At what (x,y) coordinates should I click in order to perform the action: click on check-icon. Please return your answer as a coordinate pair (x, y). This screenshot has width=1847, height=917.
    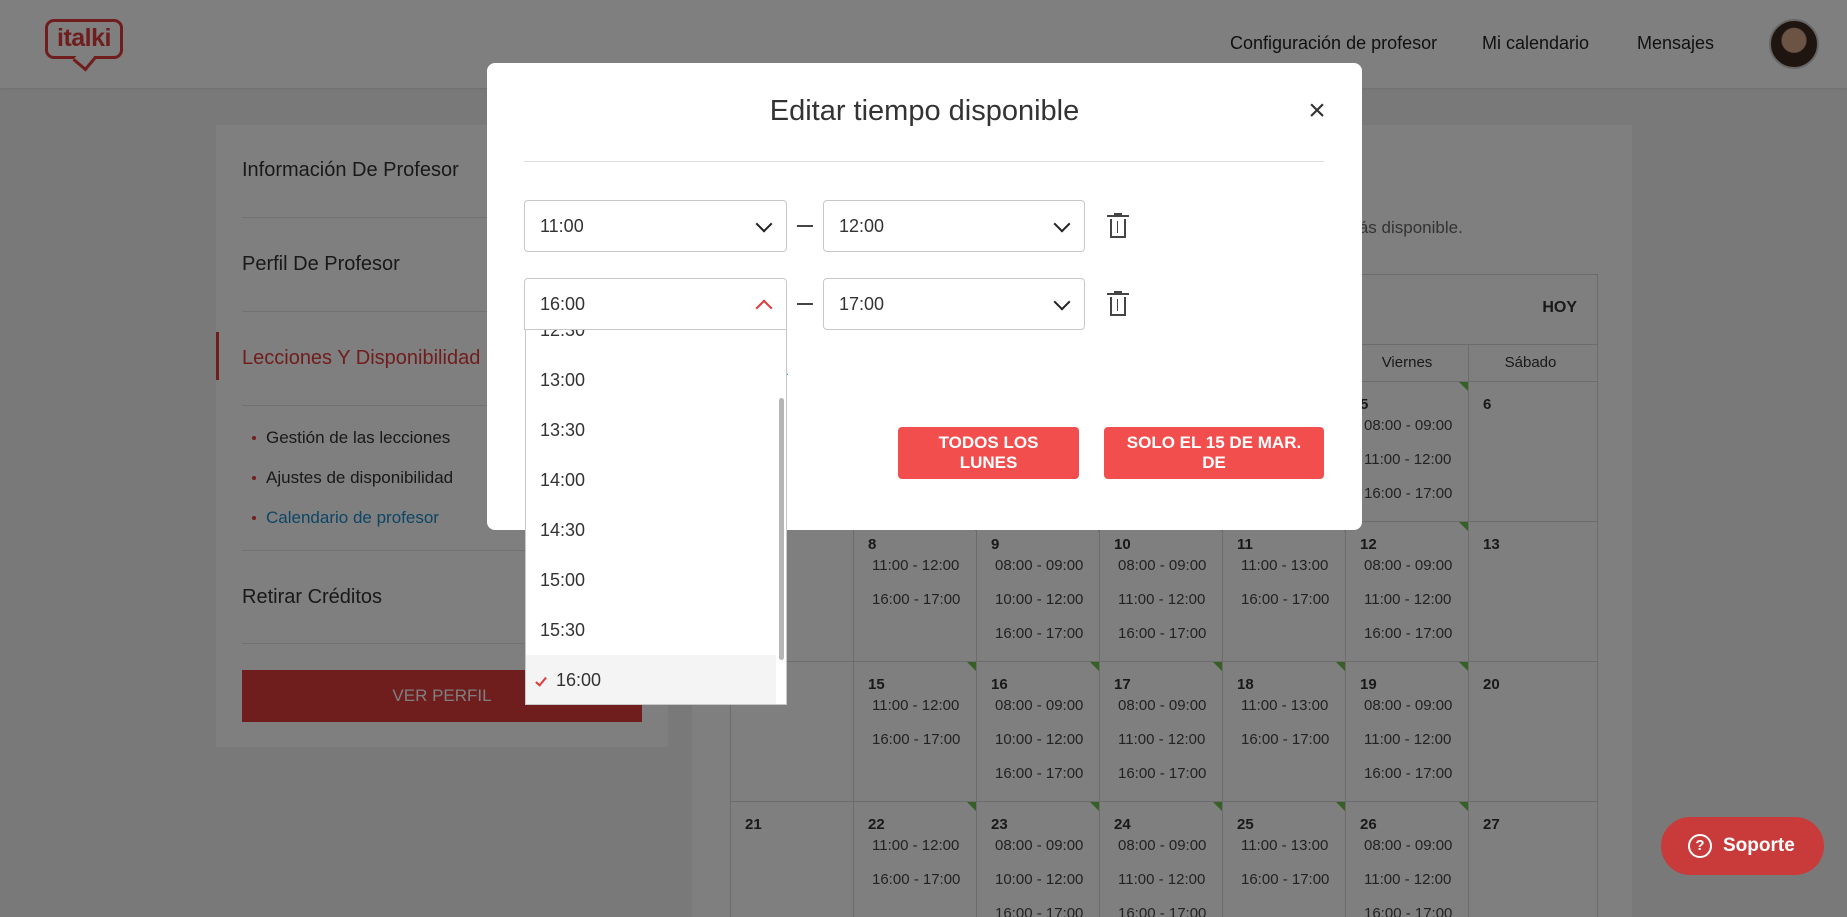
    Looking at the image, I should click on (541, 680).